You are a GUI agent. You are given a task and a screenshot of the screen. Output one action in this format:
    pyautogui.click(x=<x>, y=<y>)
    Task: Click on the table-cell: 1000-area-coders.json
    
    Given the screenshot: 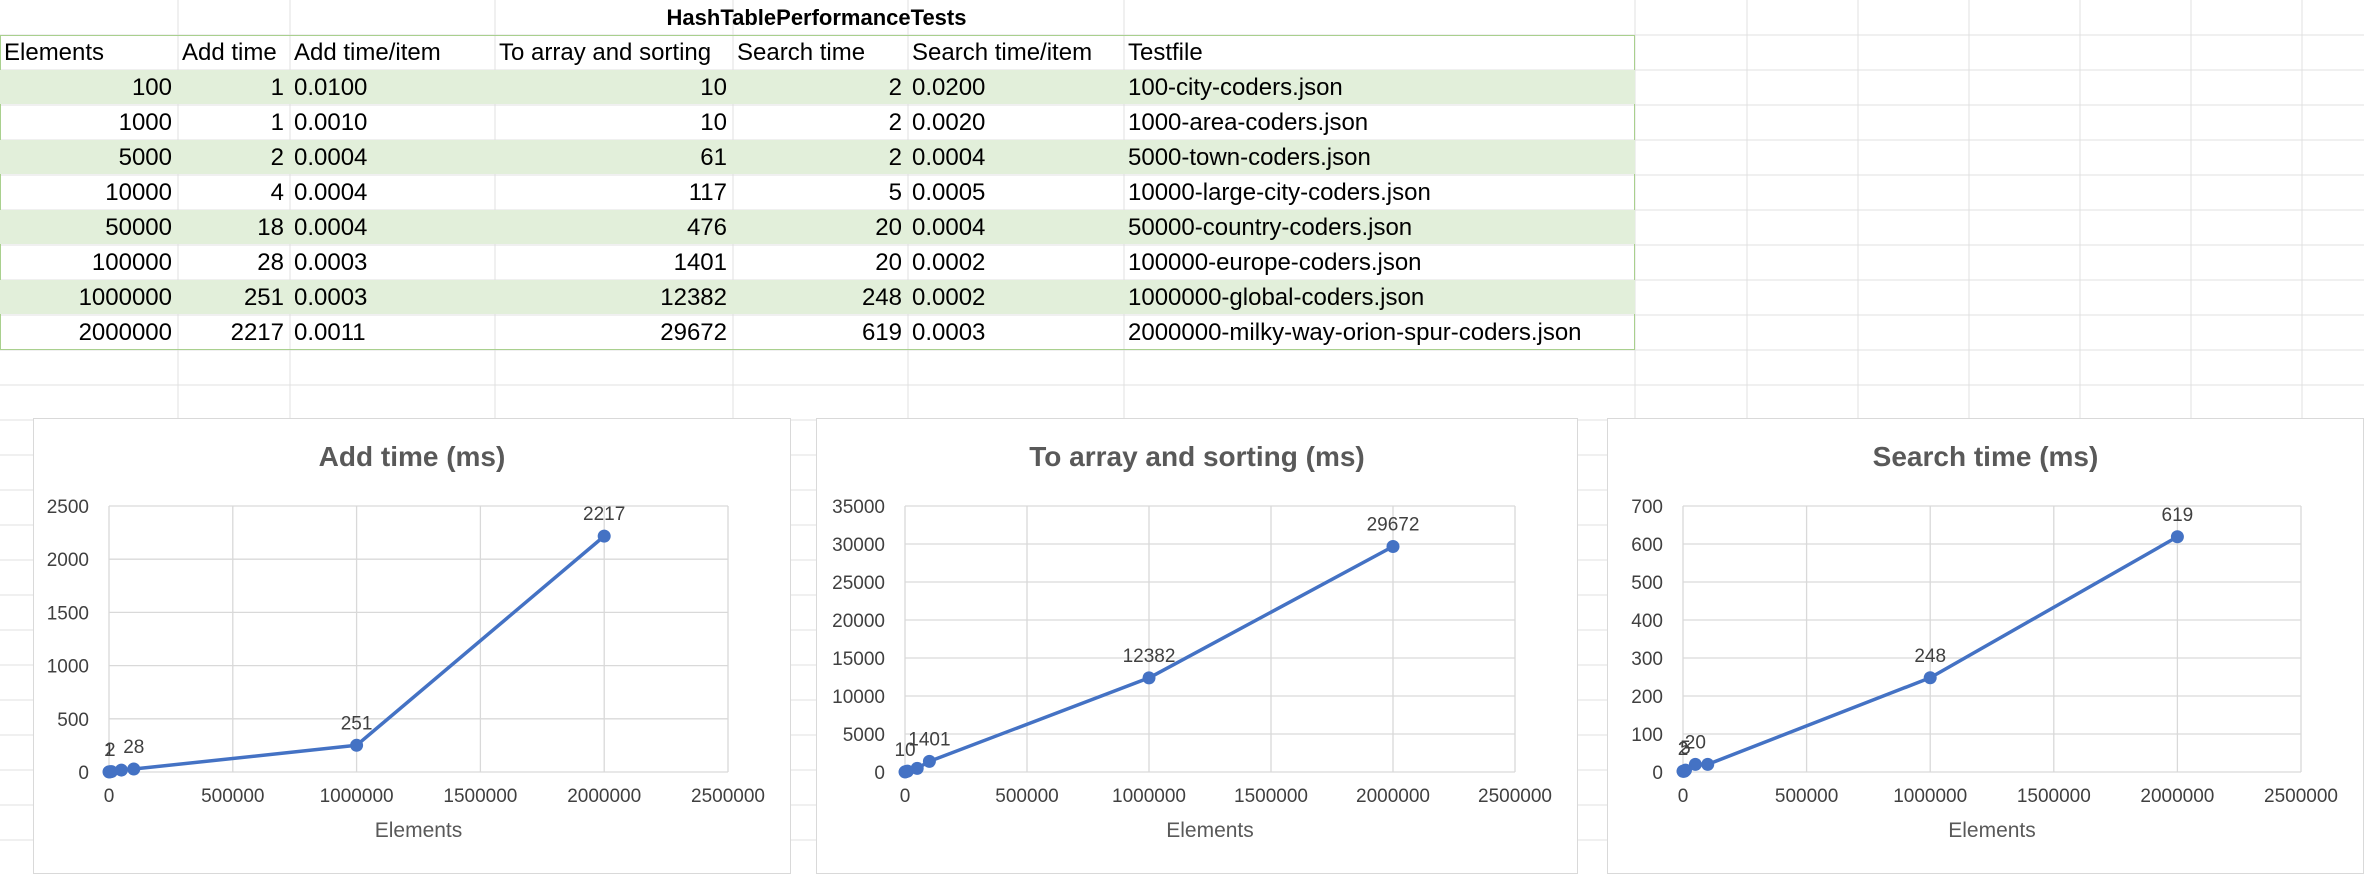 What is the action you would take?
    pyautogui.click(x=1384, y=122)
    